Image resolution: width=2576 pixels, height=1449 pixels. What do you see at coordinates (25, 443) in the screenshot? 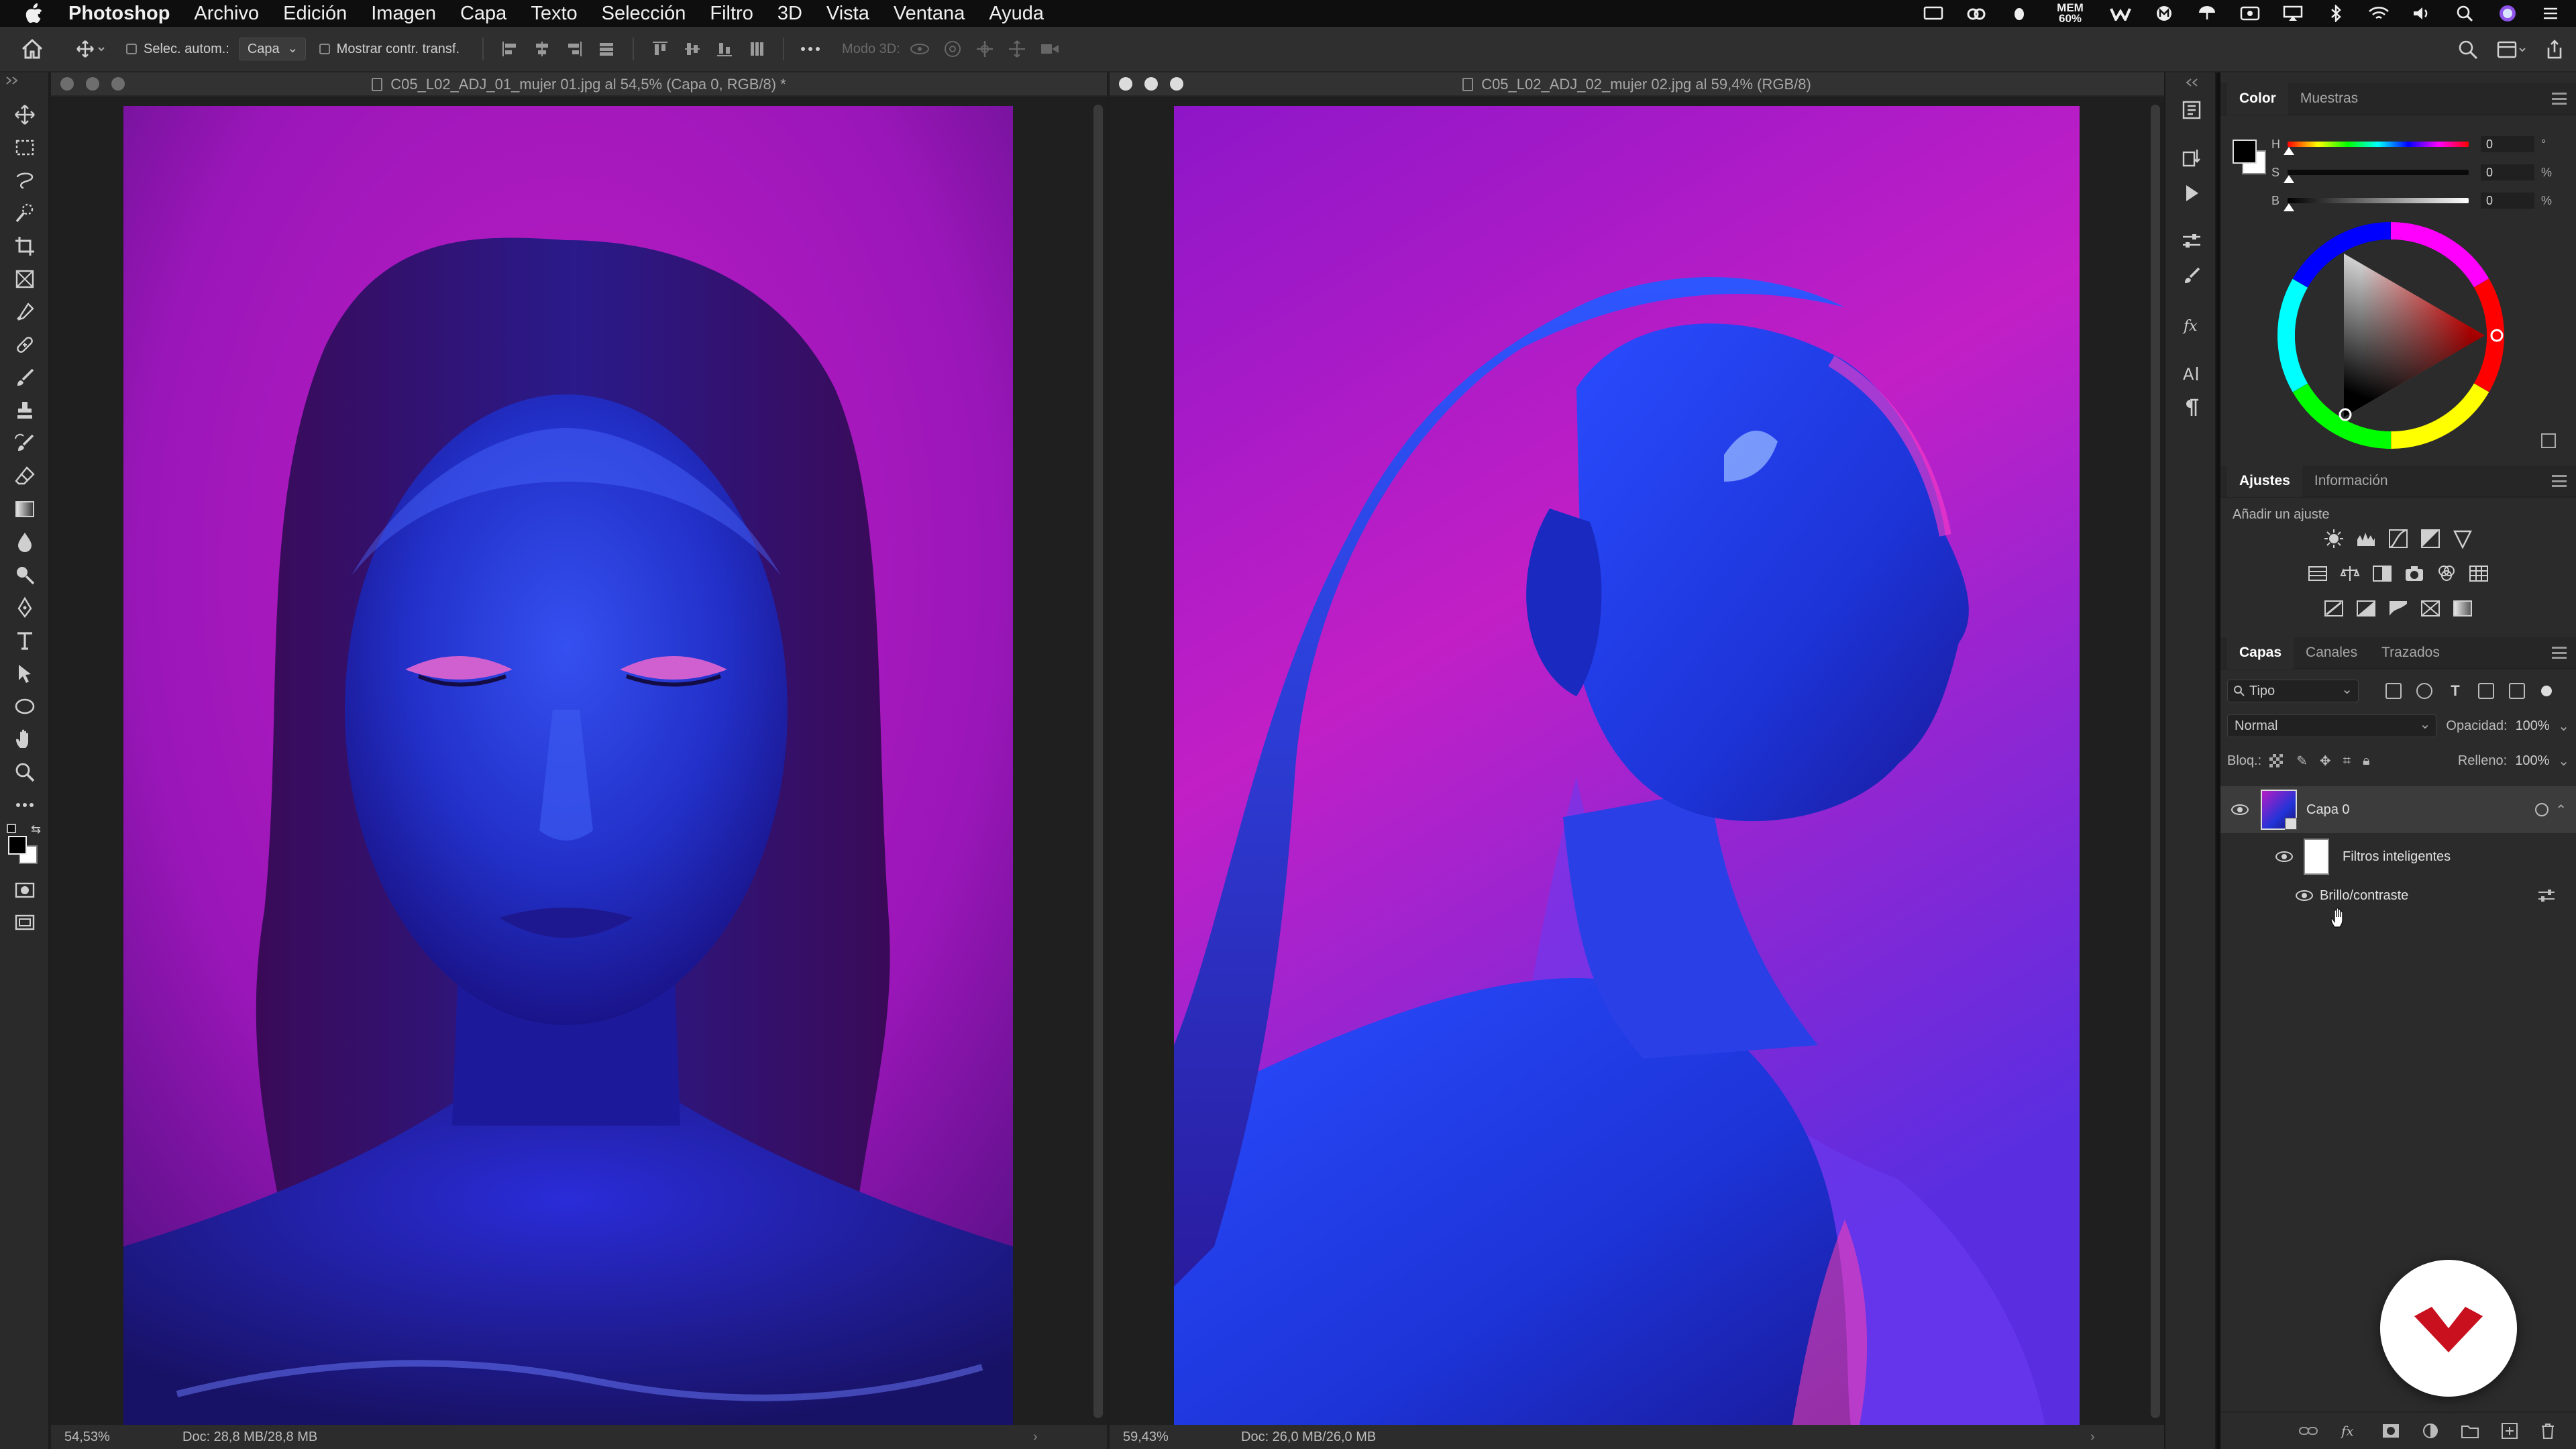
I see `history-brush-tool` at bounding box center [25, 443].